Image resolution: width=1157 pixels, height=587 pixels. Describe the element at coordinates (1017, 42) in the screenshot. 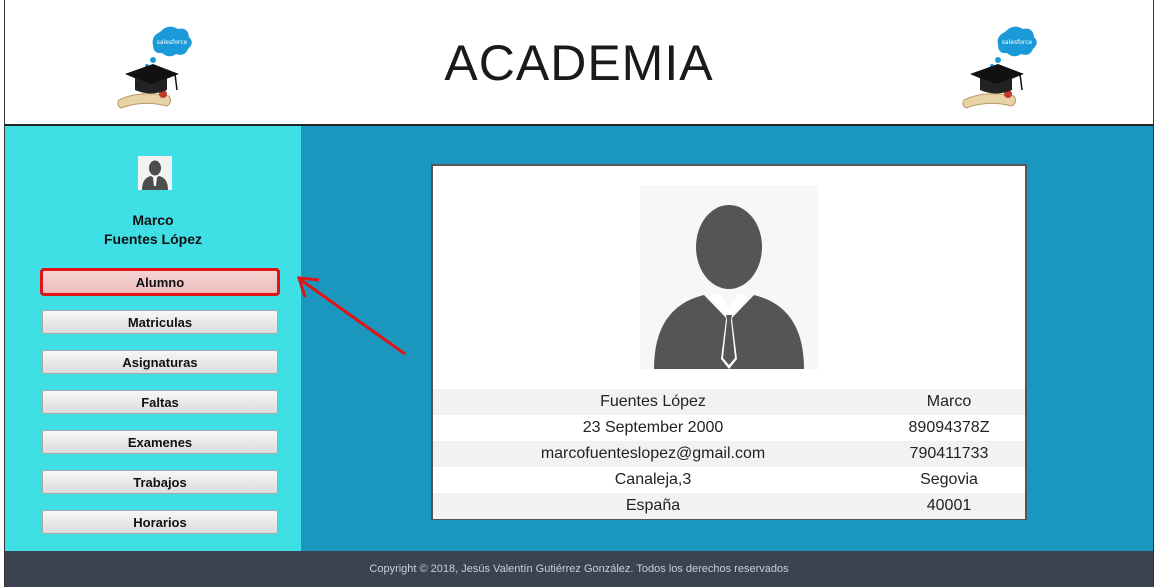

I see `svg-text: salesforce` at that location.